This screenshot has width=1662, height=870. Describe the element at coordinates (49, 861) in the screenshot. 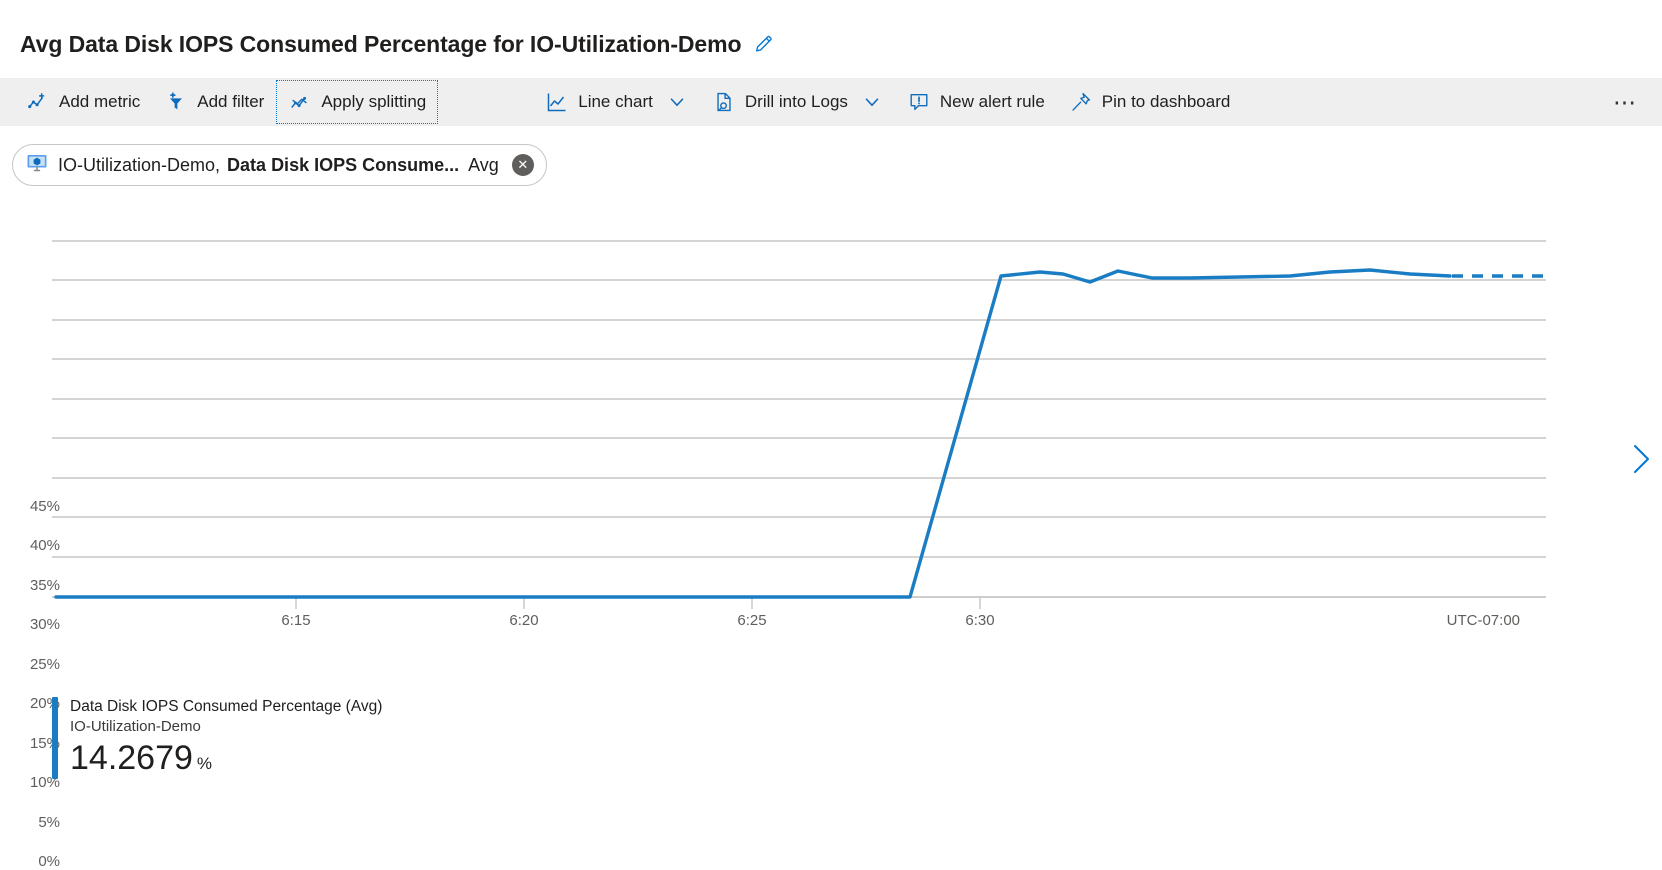

I see `y-axis-tick: 0%` at that location.